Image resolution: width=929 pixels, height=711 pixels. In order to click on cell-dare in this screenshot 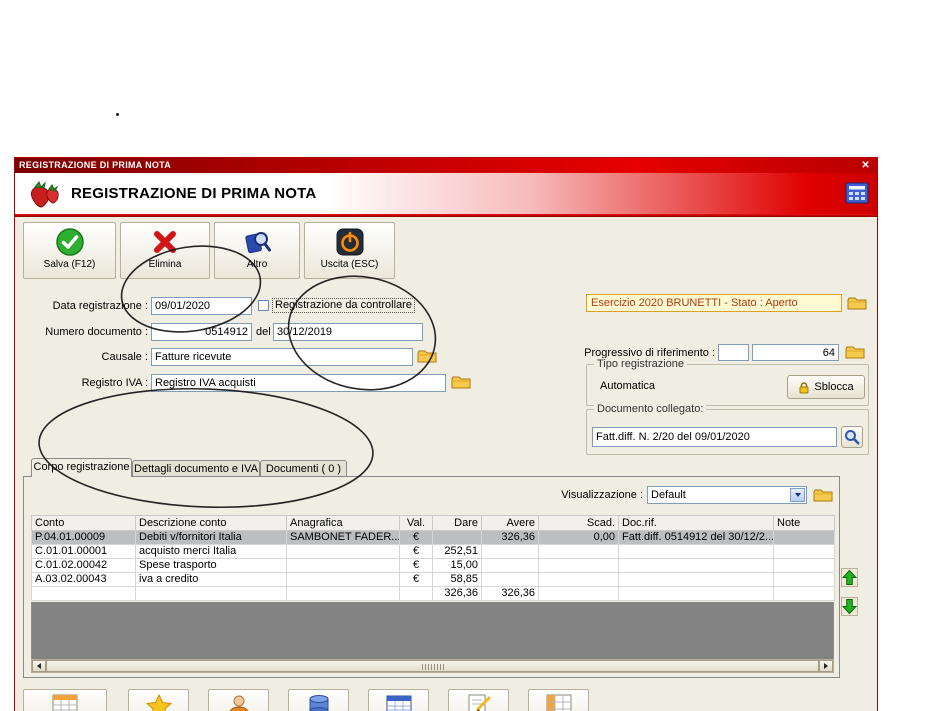, I will do `click(457, 537)`.